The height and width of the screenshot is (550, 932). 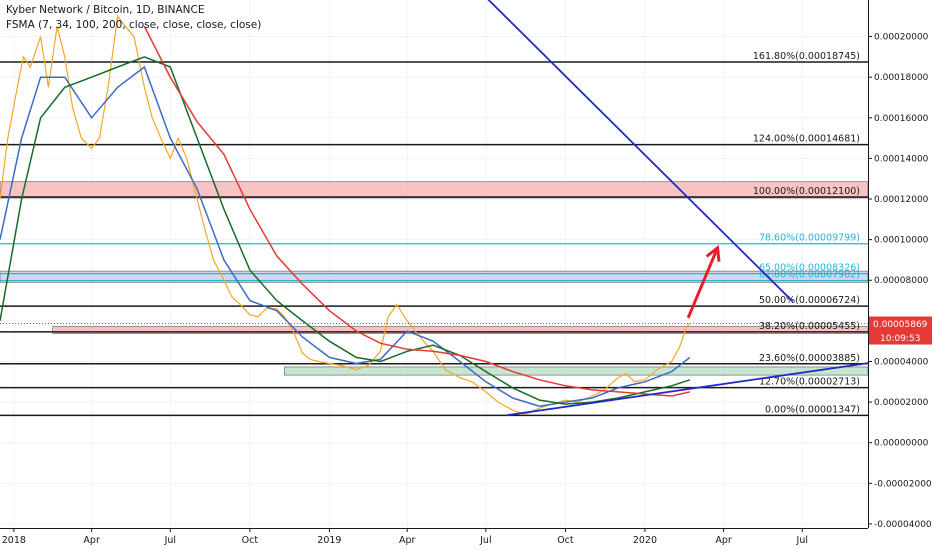 What do you see at coordinates (809, 382) in the screenshot?
I see `fib-label: 12.70%(0.00002713)` at bounding box center [809, 382].